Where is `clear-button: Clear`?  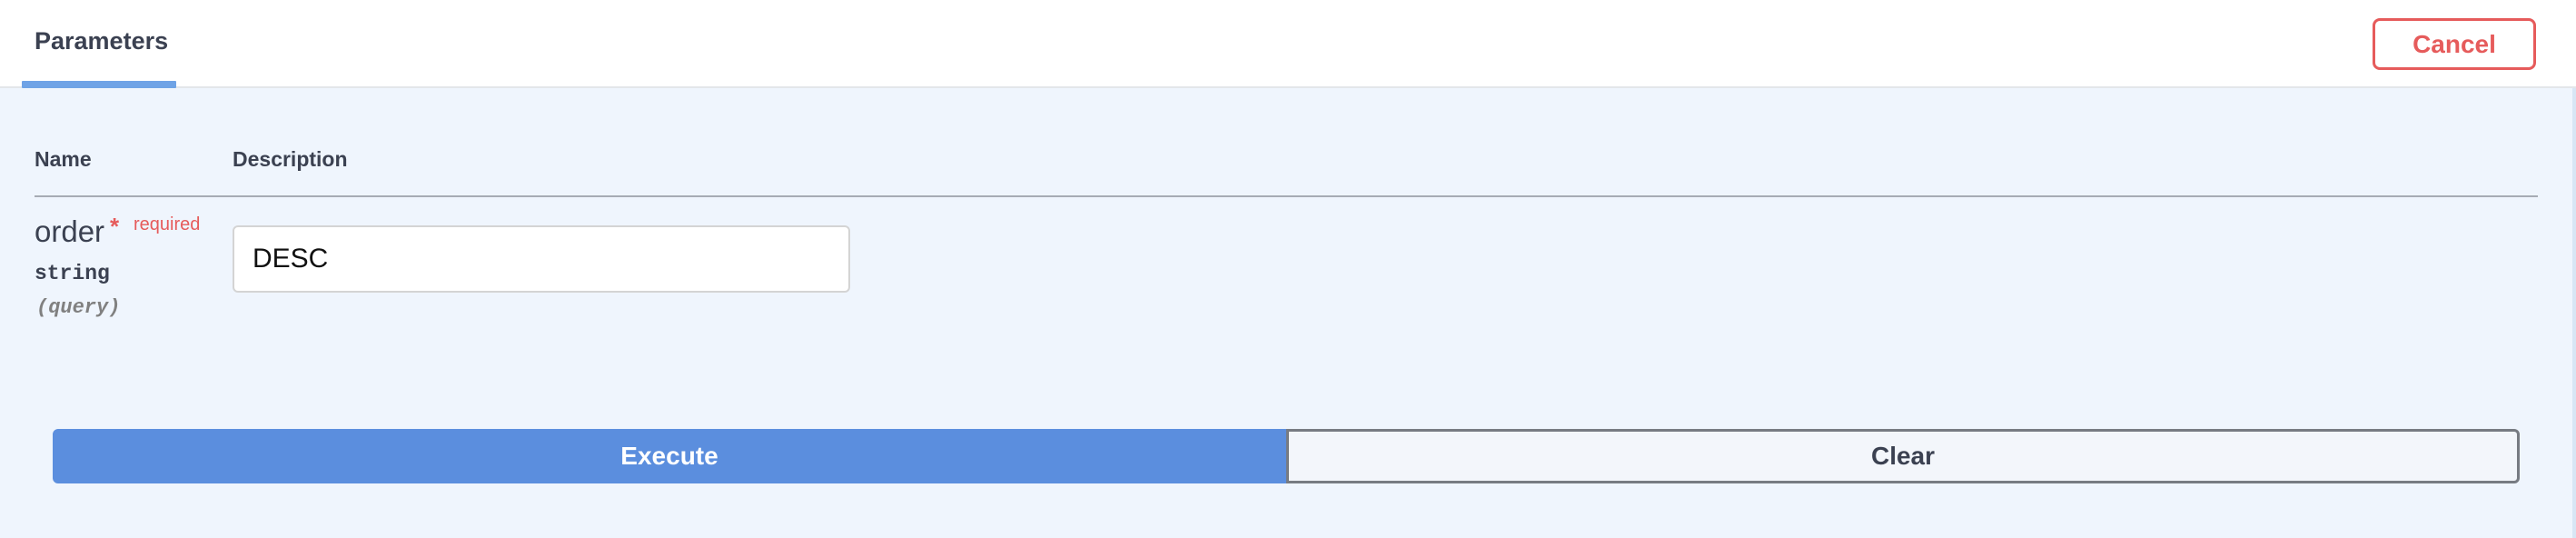 clear-button: Clear is located at coordinates (1903, 456).